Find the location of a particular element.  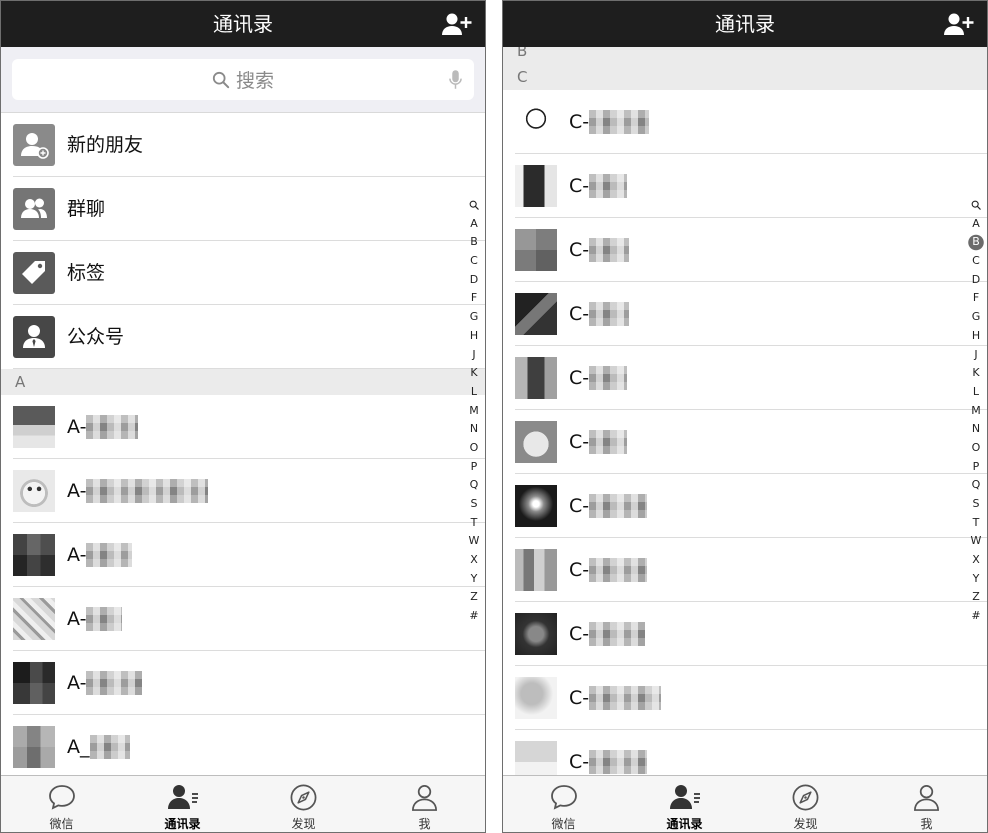

search-input: 搜索 is located at coordinates (243, 79).